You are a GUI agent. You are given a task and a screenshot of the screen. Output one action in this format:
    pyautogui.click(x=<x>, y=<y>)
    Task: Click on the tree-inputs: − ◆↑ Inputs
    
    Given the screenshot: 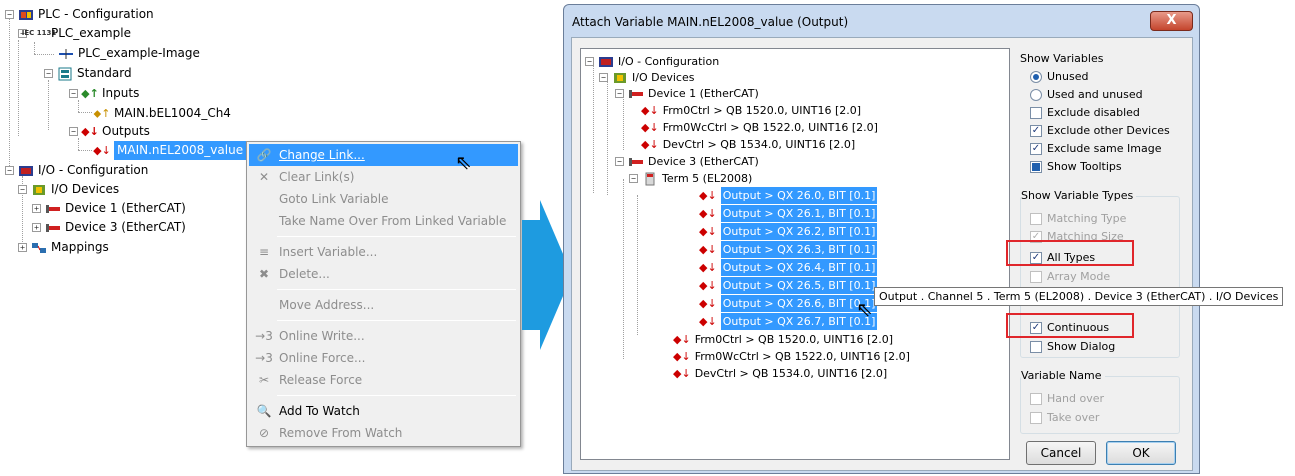 What is the action you would take?
    pyautogui.click(x=104, y=93)
    